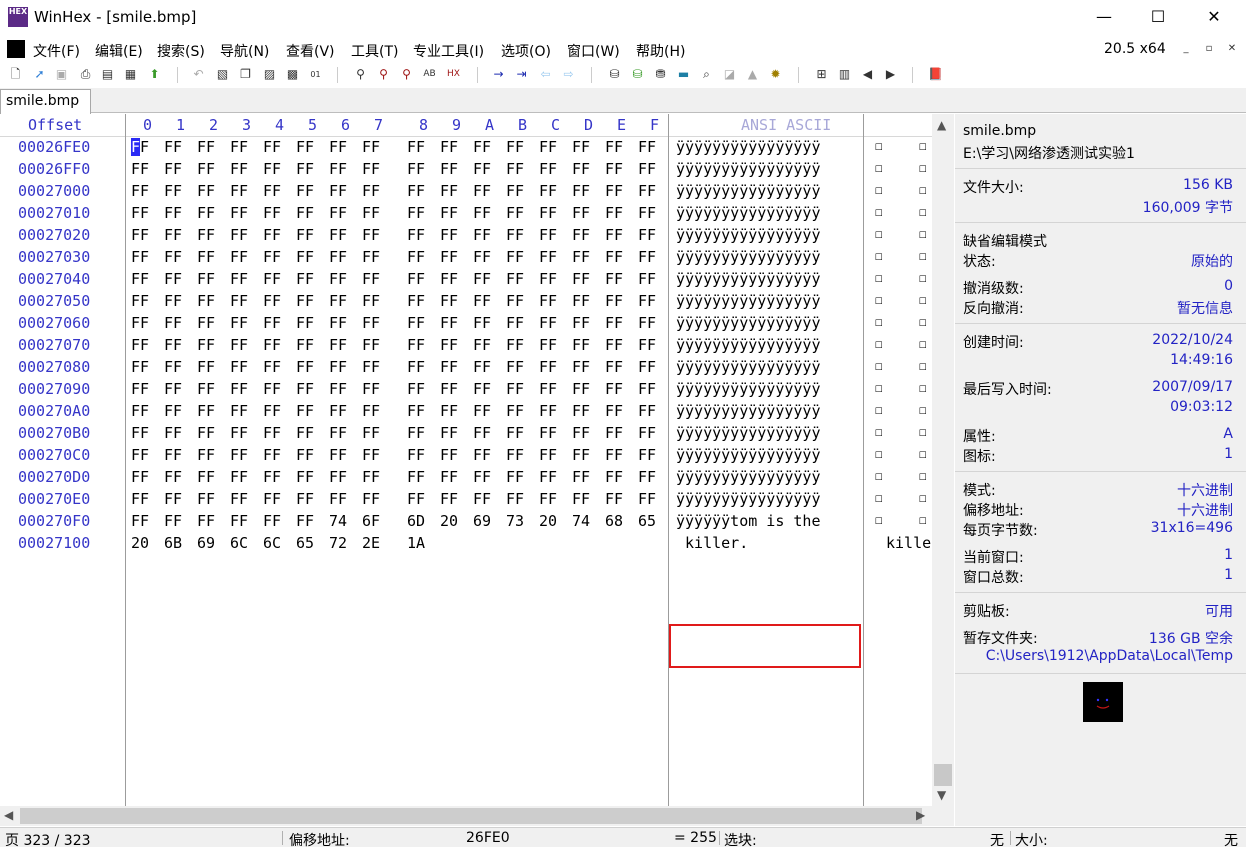  Describe the element at coordinates (119, 51) in the screenshot. I see `menu-edit: 编辑(E)` at that location.